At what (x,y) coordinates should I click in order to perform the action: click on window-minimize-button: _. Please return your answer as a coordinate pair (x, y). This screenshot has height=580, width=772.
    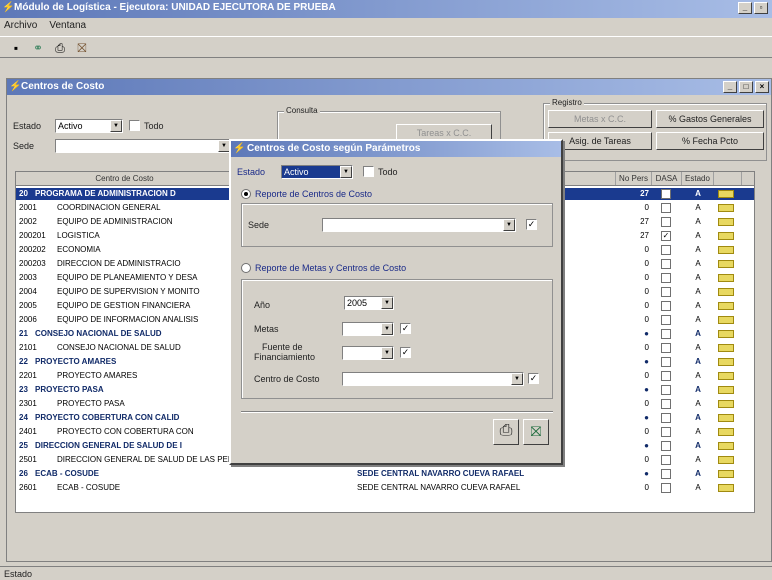
    Looking at the image, I should click on (730, 87).